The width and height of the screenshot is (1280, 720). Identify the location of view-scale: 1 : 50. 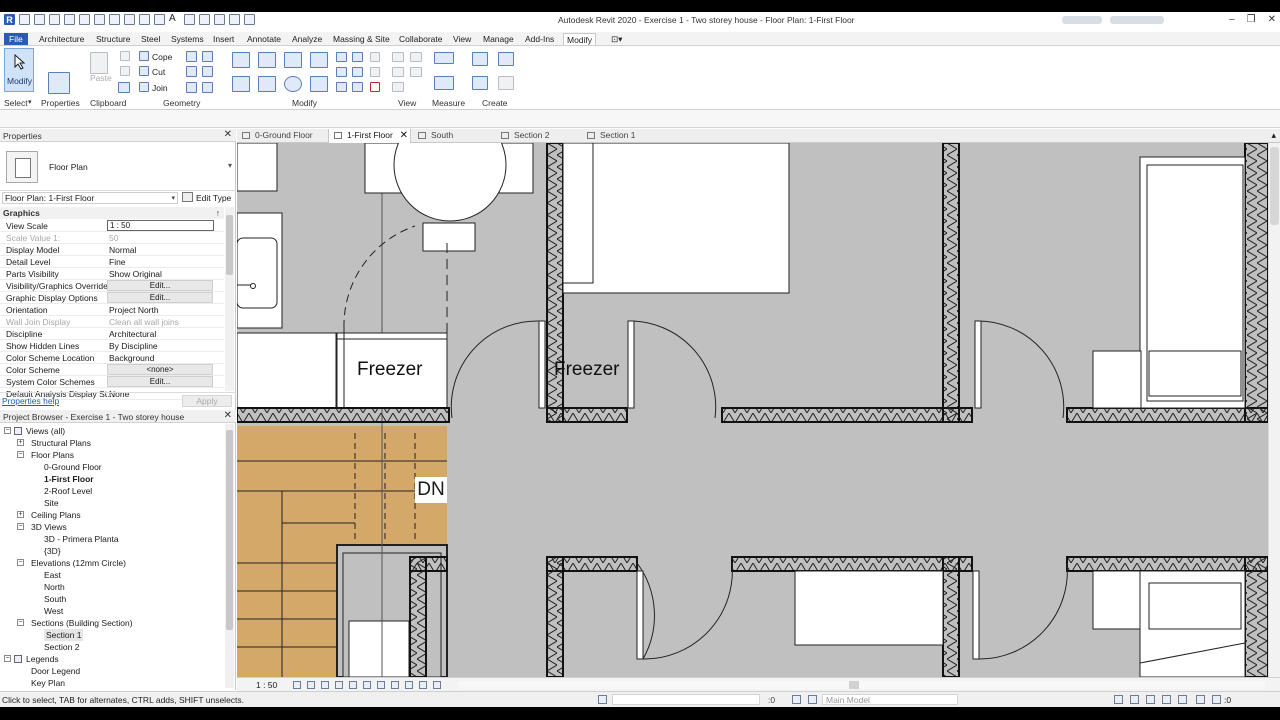
(266, 685).